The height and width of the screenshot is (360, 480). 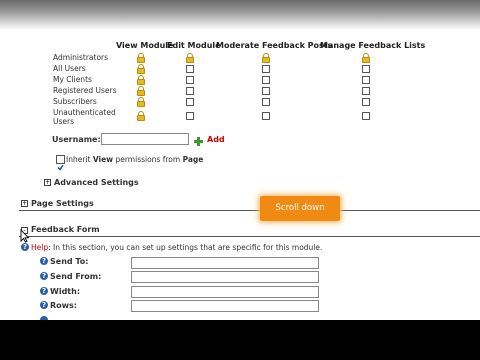 I want to click on rows-help-icon: ?, so click(x=44, y=305).